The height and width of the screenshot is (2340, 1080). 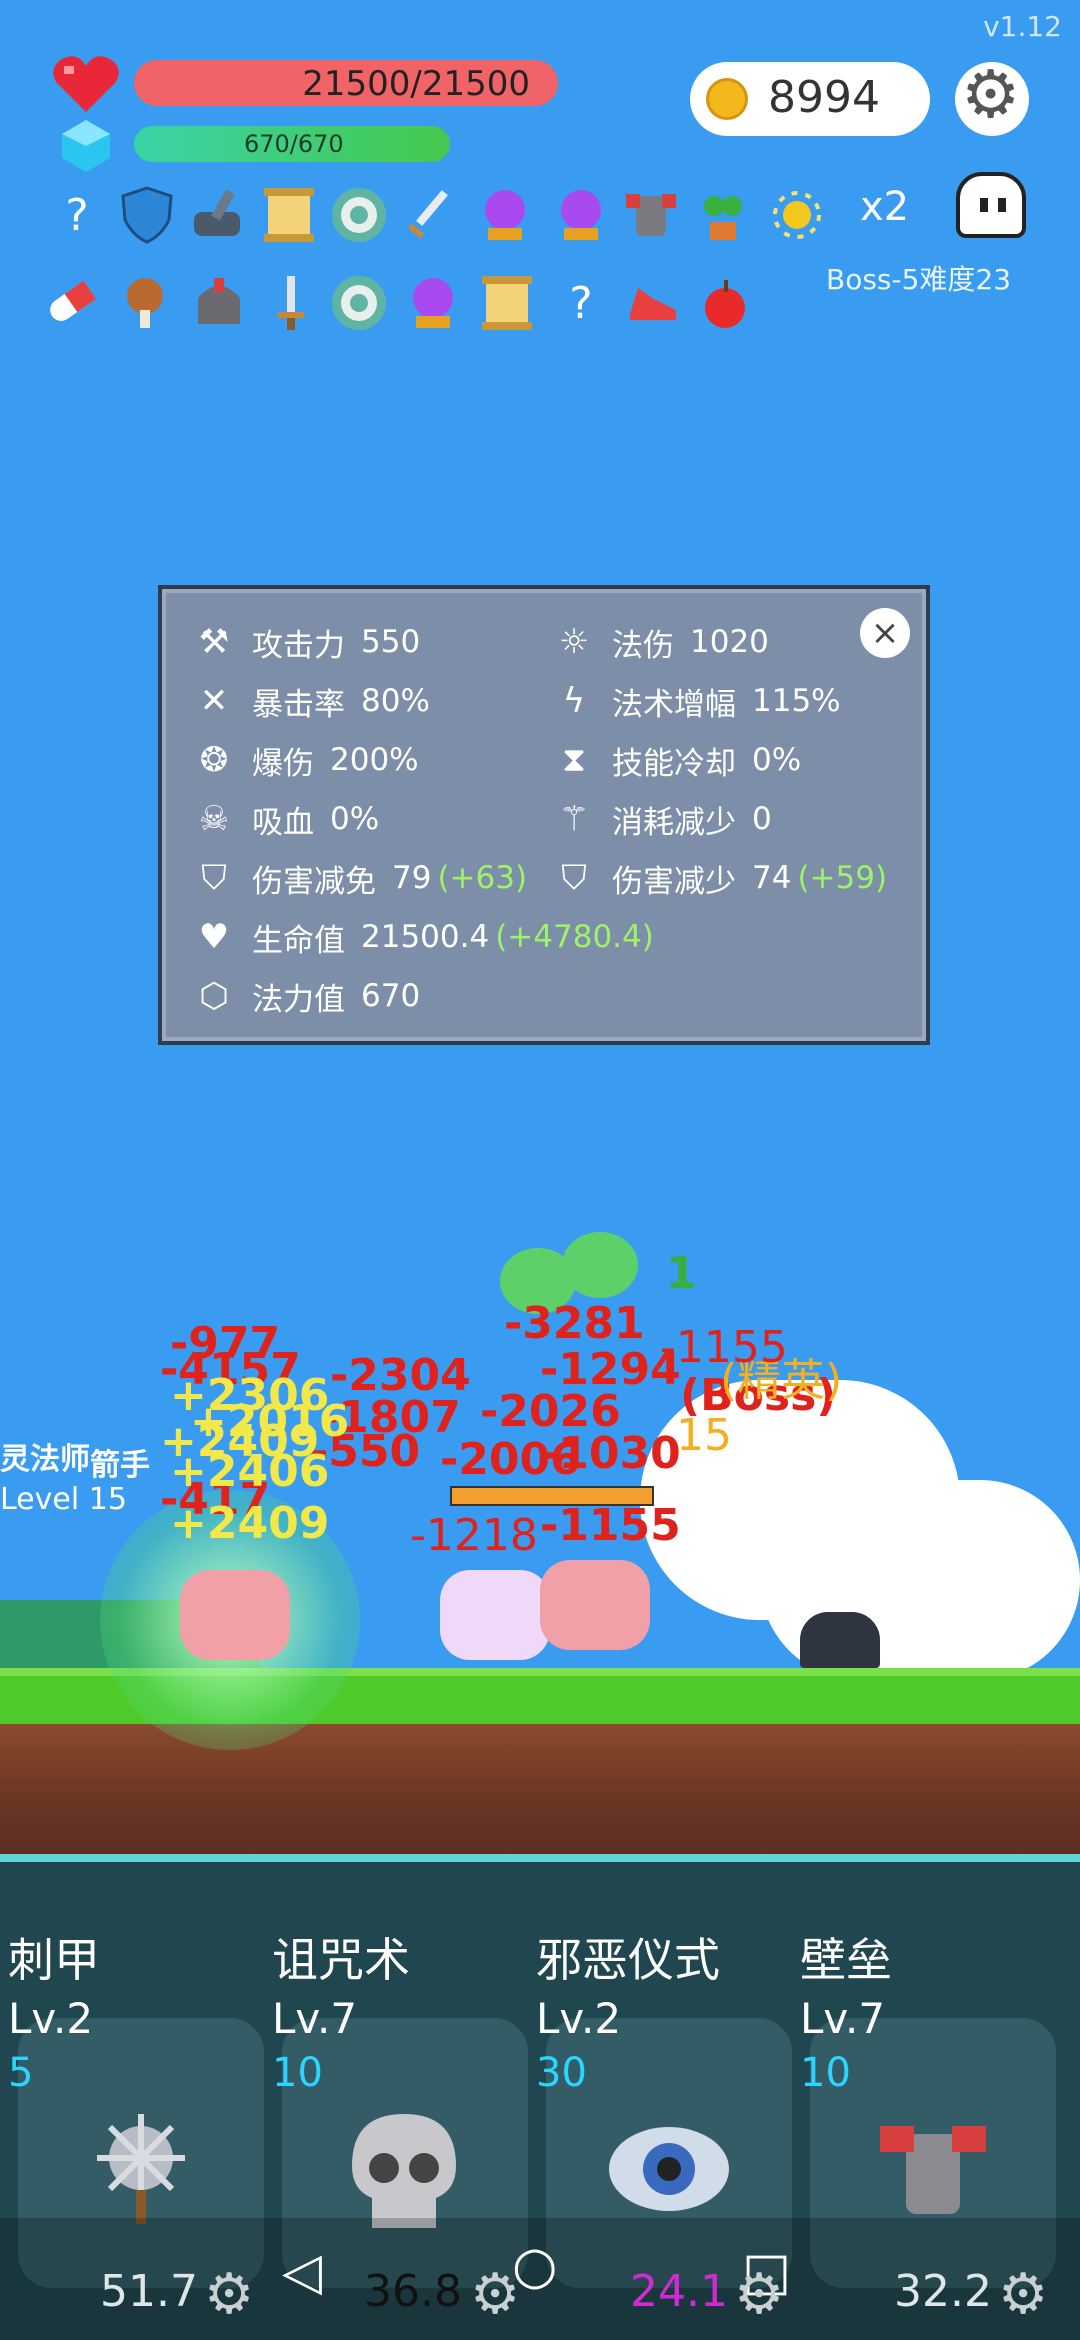 What do you see at coordinates (341, 1960) in the screenshot?
I see `skill-name: 诅咒术` at bounding box center [341, 1960].